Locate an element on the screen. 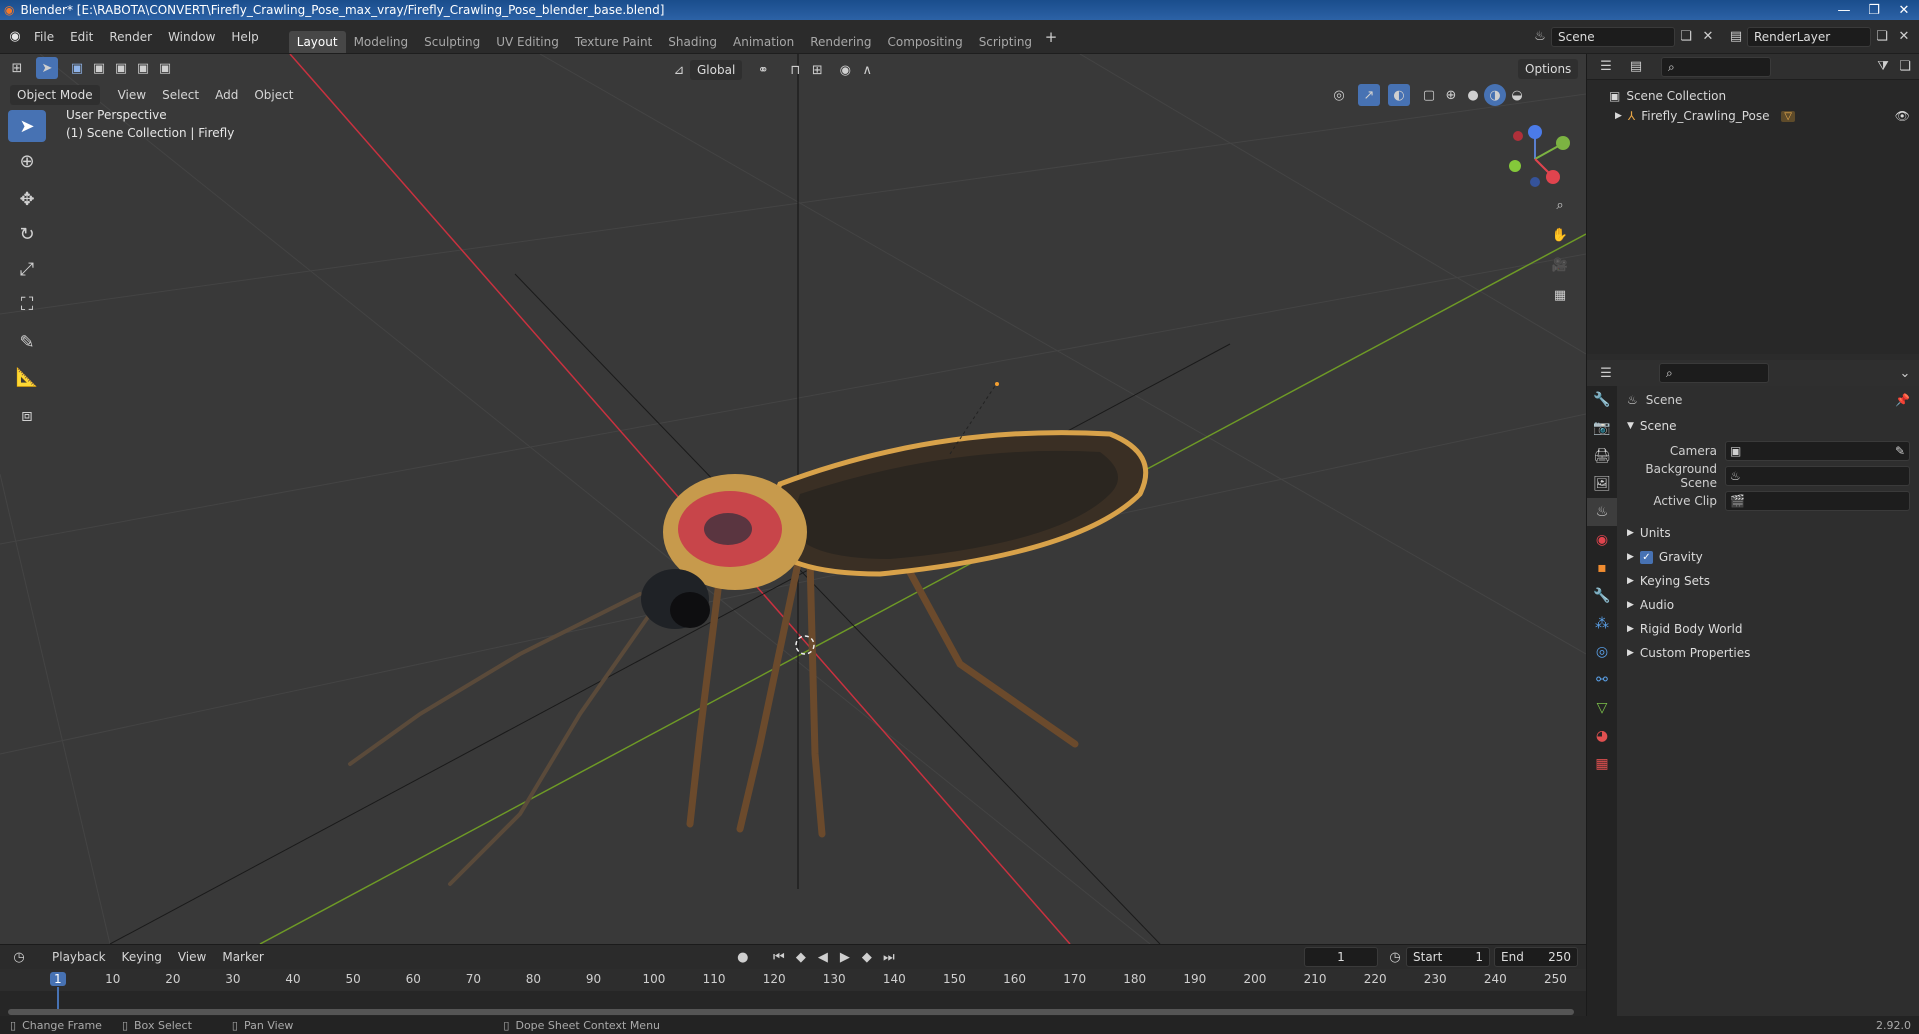 The image size is (1919, 1034). object-data-icon: ▽ is located at coordinates (1788, 116).